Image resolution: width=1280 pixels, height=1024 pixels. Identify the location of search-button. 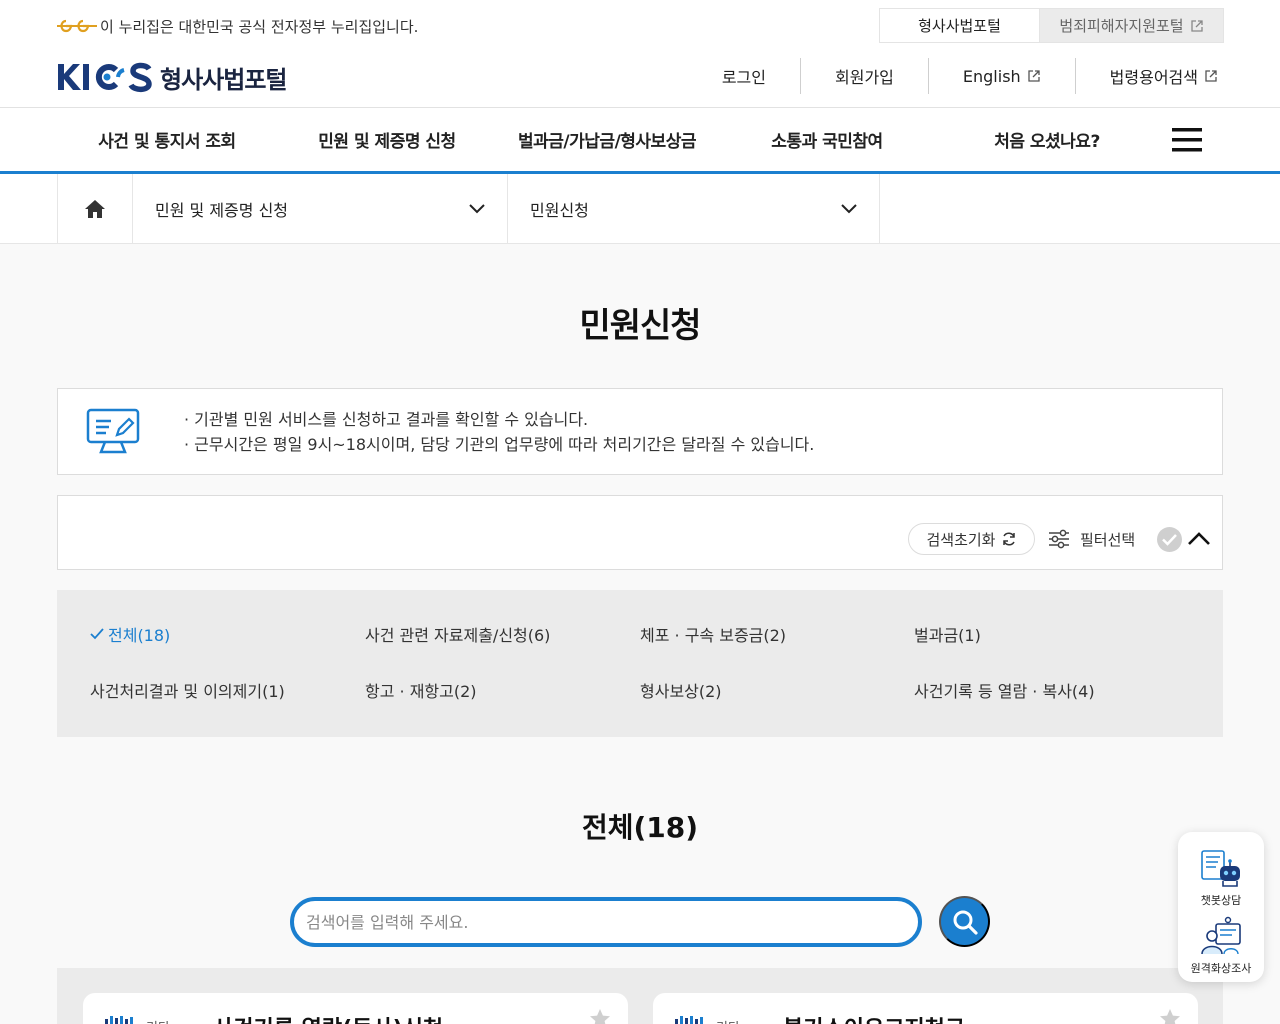
(964, 921).